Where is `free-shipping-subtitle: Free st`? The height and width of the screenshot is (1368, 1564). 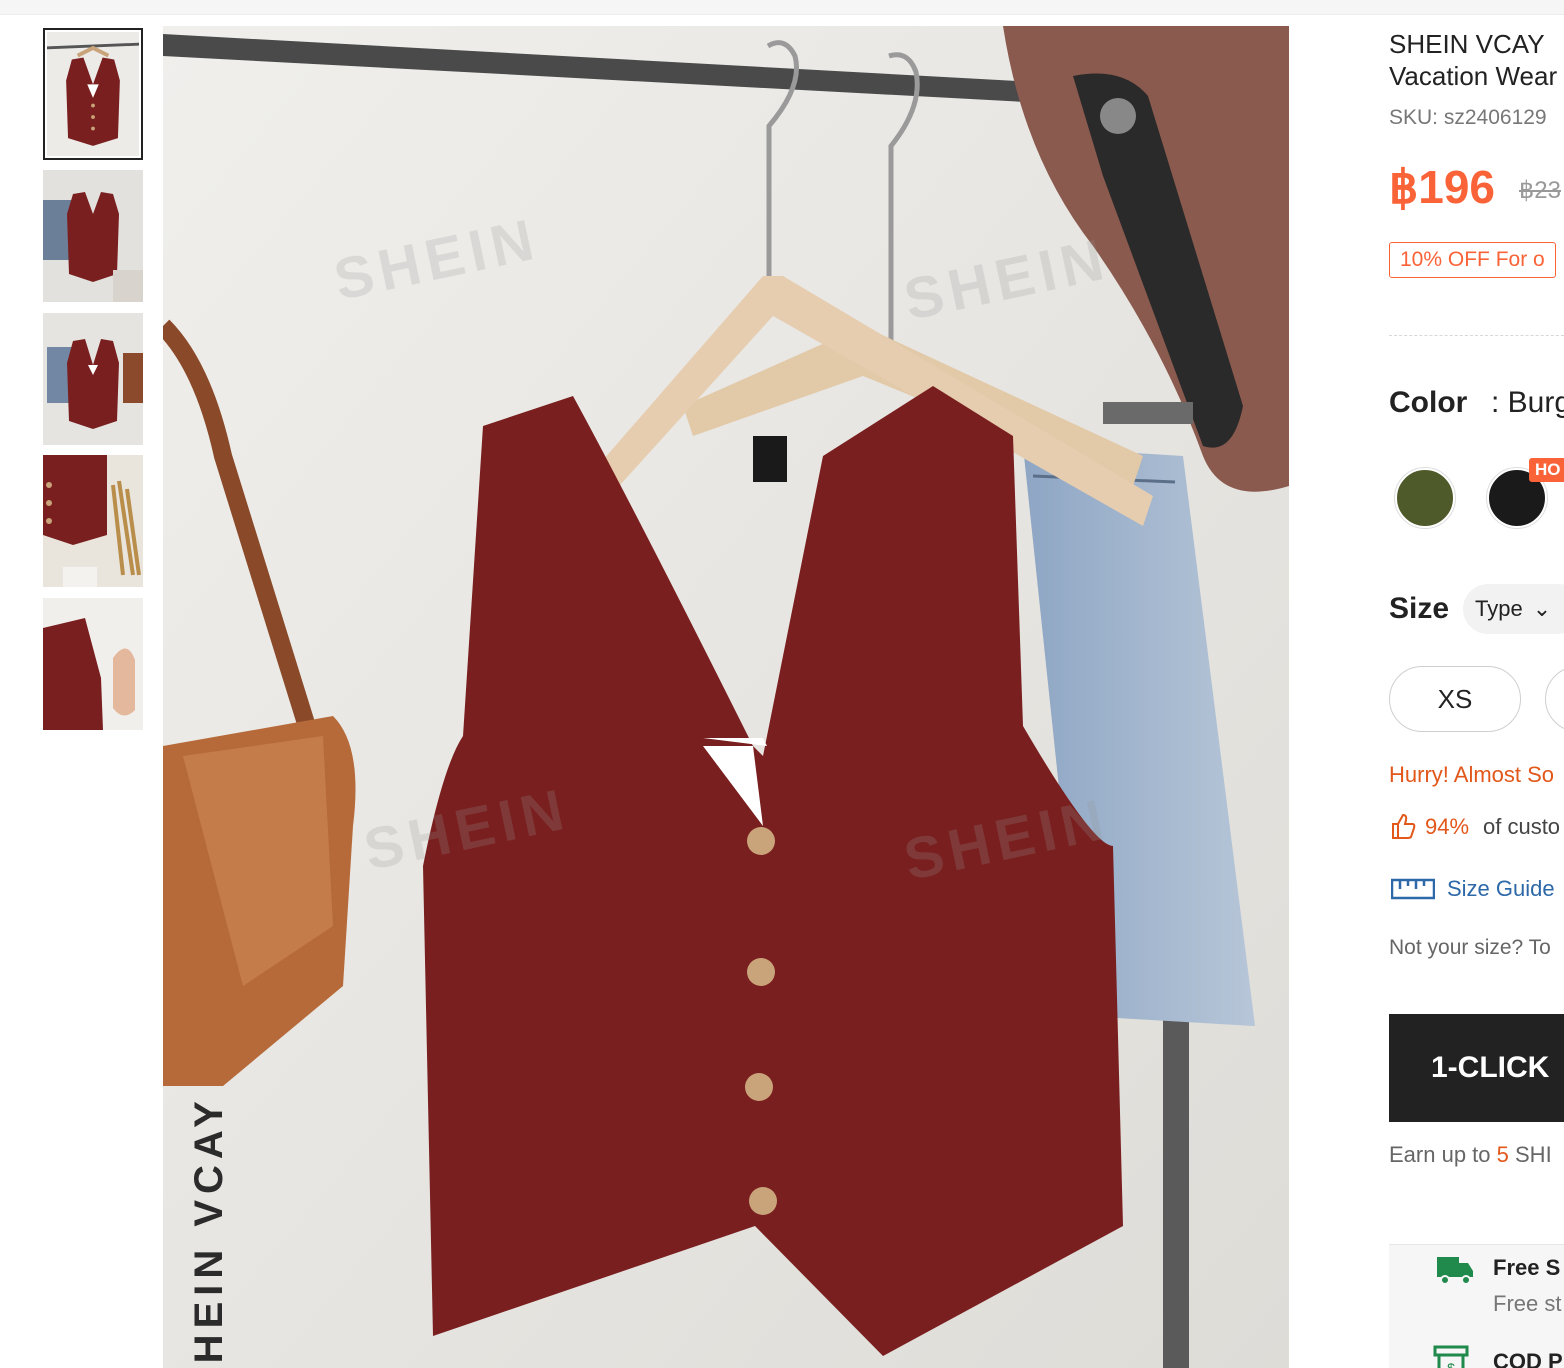
free-shipping-subtitle: Free st is located at coordinates (1527, 1303).